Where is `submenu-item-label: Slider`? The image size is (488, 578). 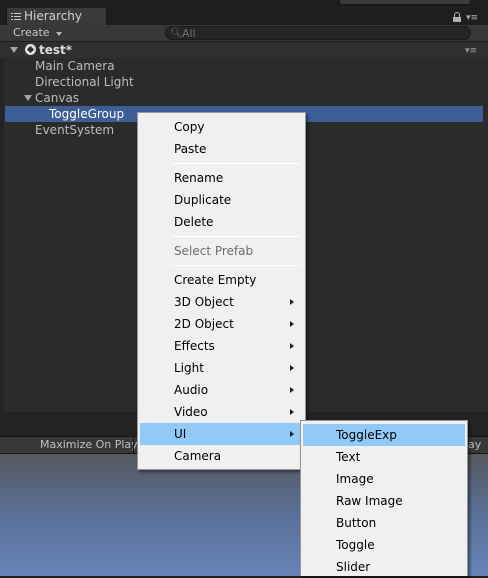 submenu-item-label: Slider is located at coordinates (353, 567).